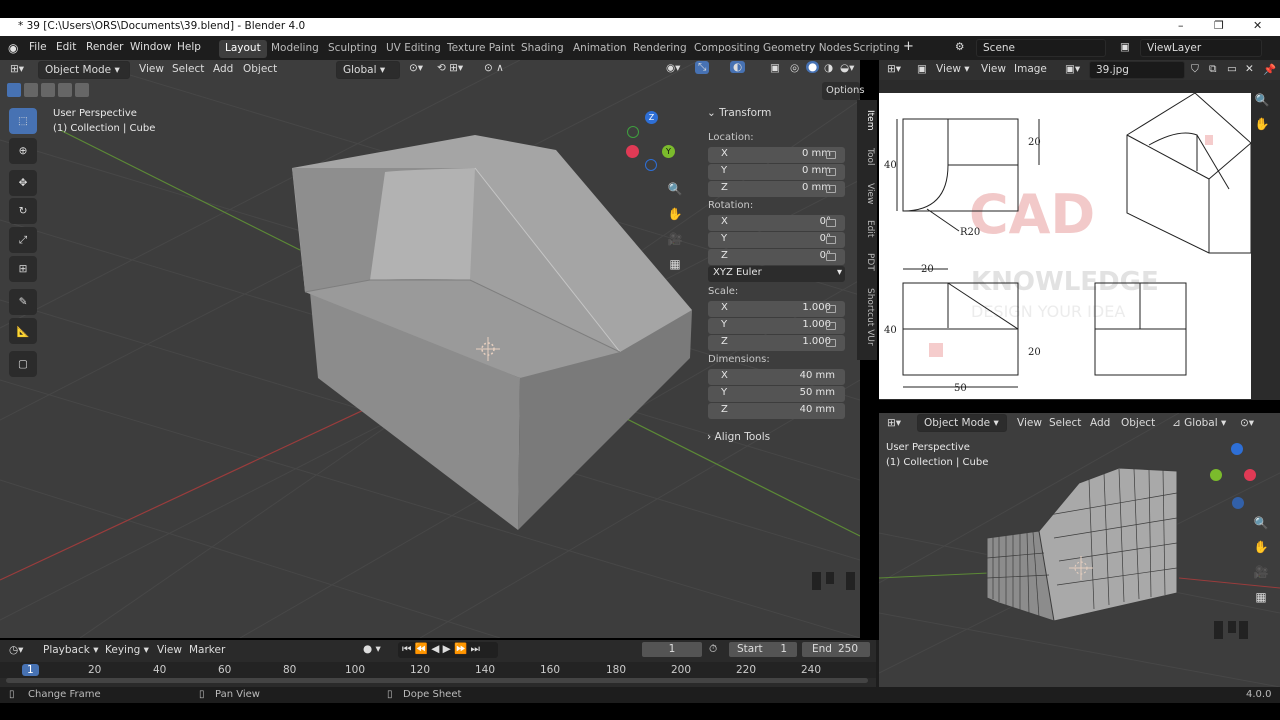 This screenshot has height=720, width=1280. What do you see at coordinates (17, 69) in the screenshot?
I see `editor-type-icon: ⊞▾` at bounding box center [17, 69].